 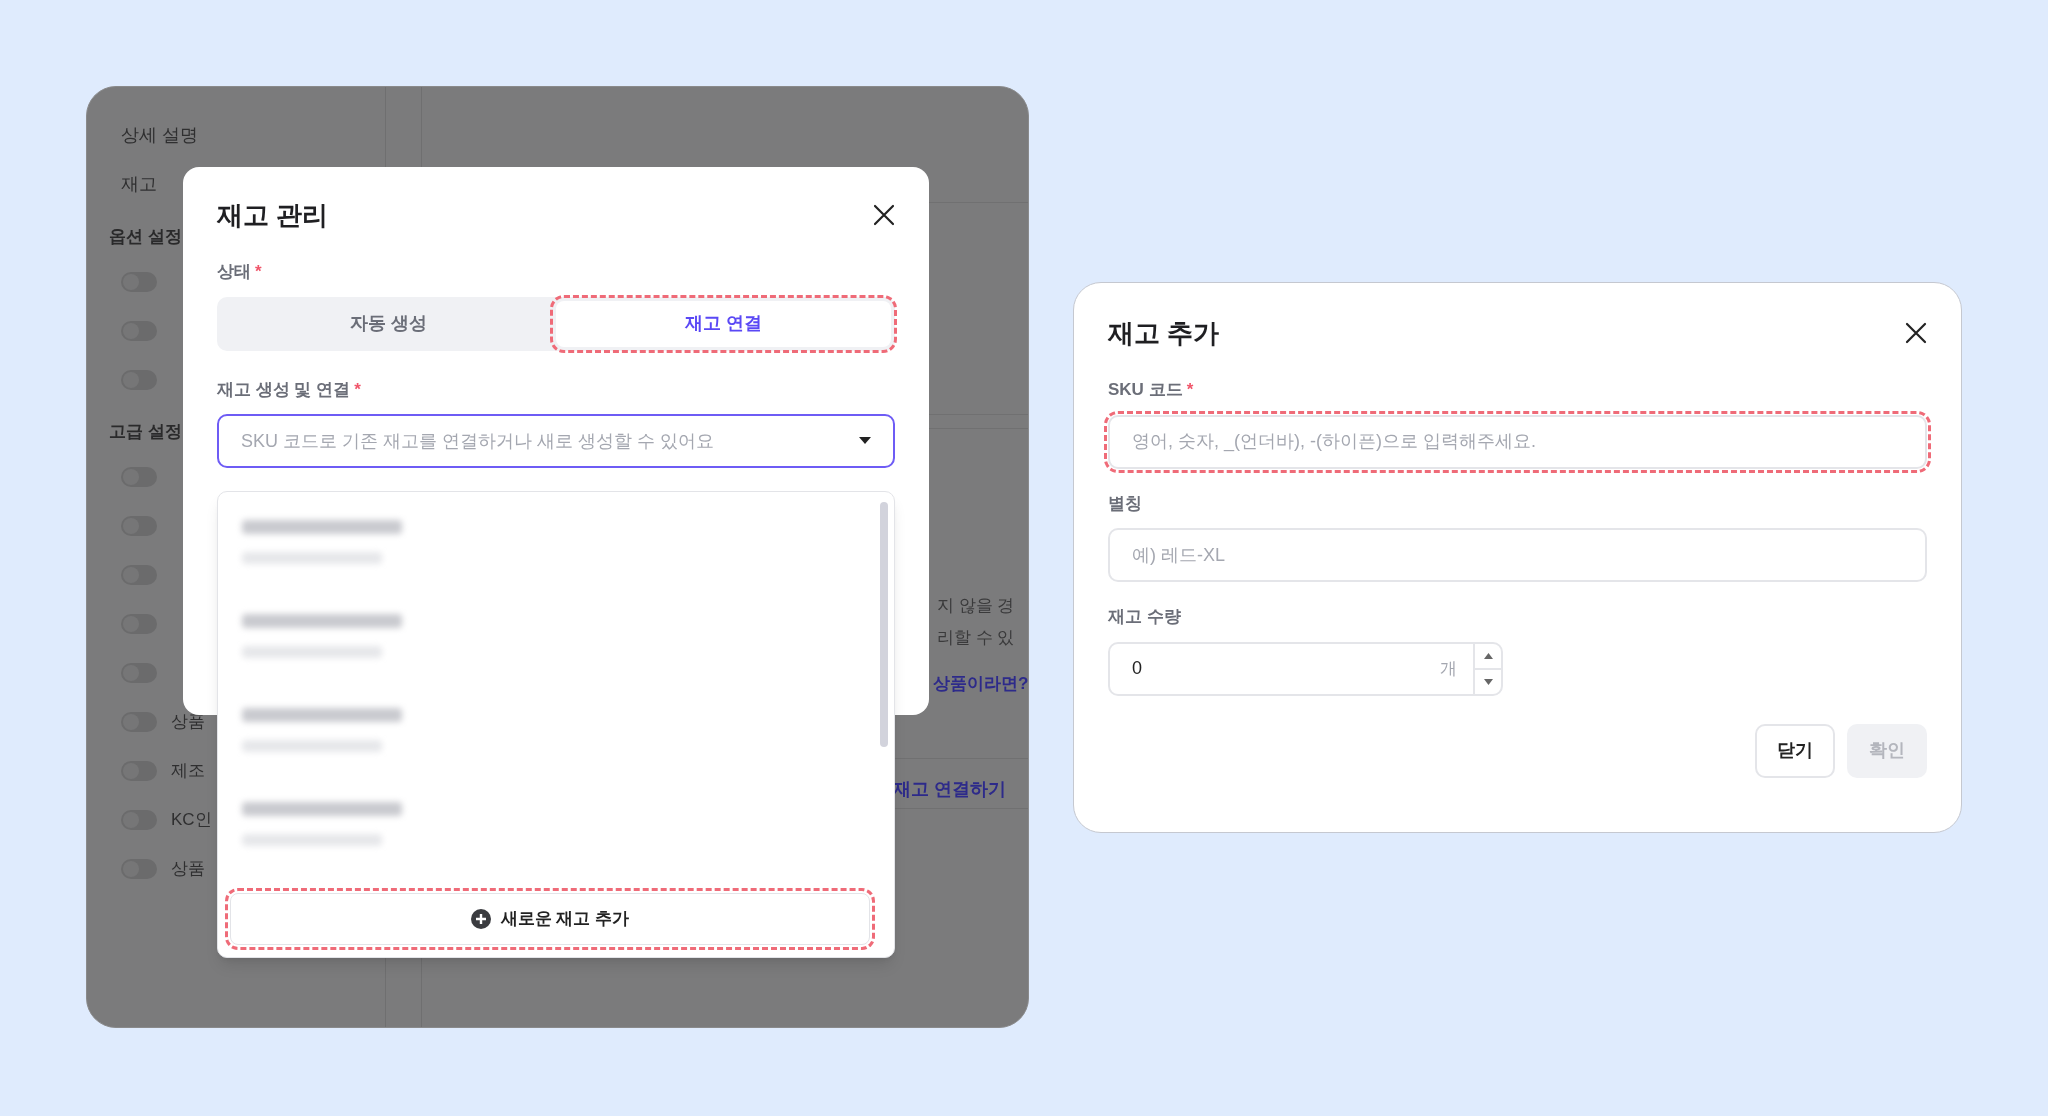 What do you see at coordinates (949, 789) in the screenshot?
I see `link-button: 재고 연결하기` at bounding box center [949, 789].